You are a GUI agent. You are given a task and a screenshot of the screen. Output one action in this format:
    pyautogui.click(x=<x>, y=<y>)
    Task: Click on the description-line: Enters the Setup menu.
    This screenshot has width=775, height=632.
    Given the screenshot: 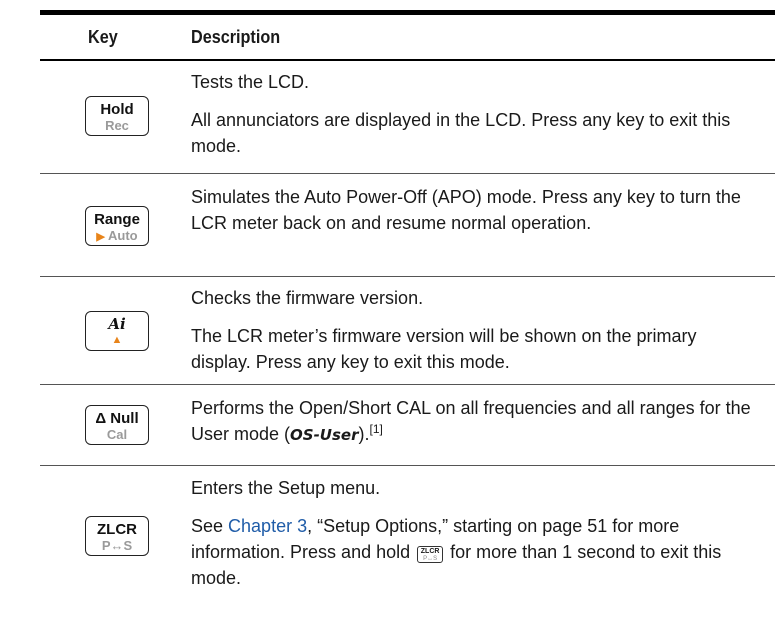 What is the action you would take?
    pyautogui.click(x=286, y=488)
    